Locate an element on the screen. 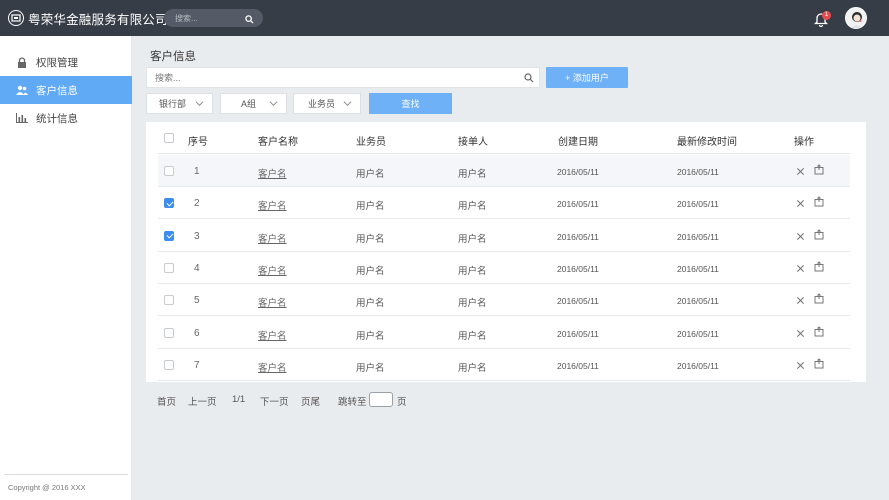 The image size is (889, 500). table-row: 2 客户名 用户名 用户名 2016/05/11 2016/05/11 is located at coordinates (504, 203).